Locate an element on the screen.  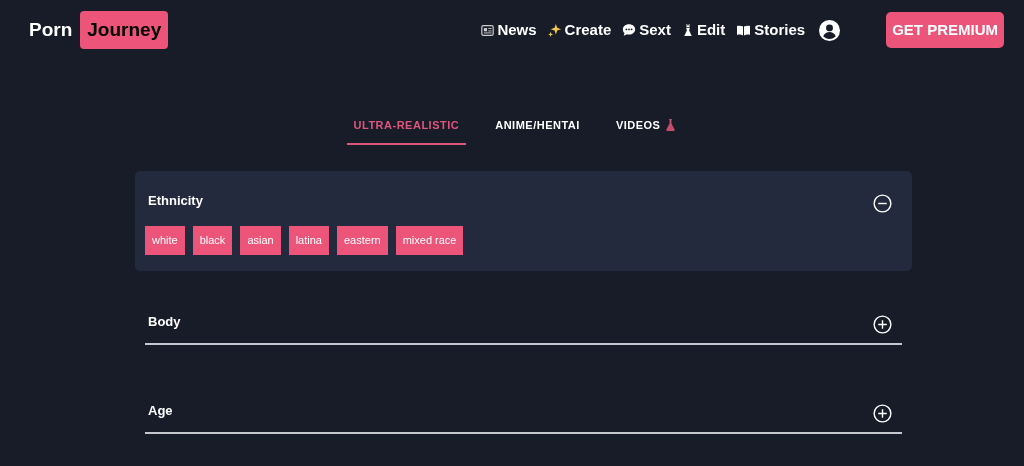
logo-text: Porn is located at coordinates (51, 30).